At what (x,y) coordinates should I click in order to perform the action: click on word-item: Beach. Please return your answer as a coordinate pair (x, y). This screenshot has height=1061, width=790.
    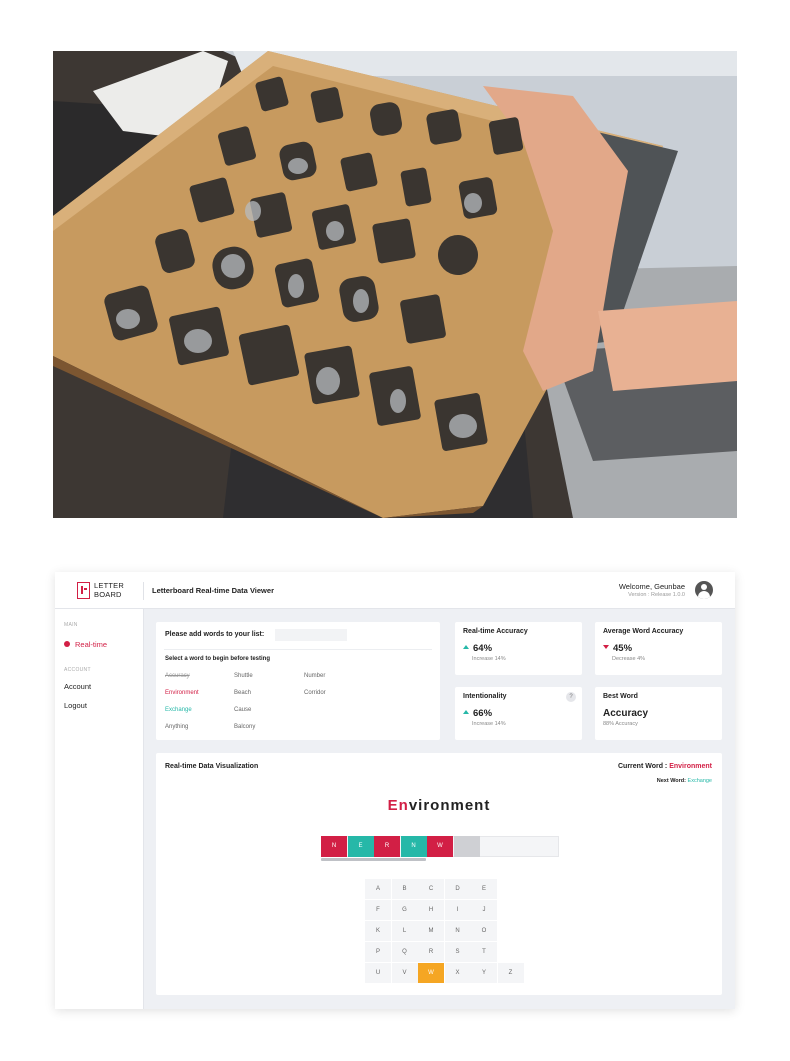
    Looking at the image, I should click on (242, 693).